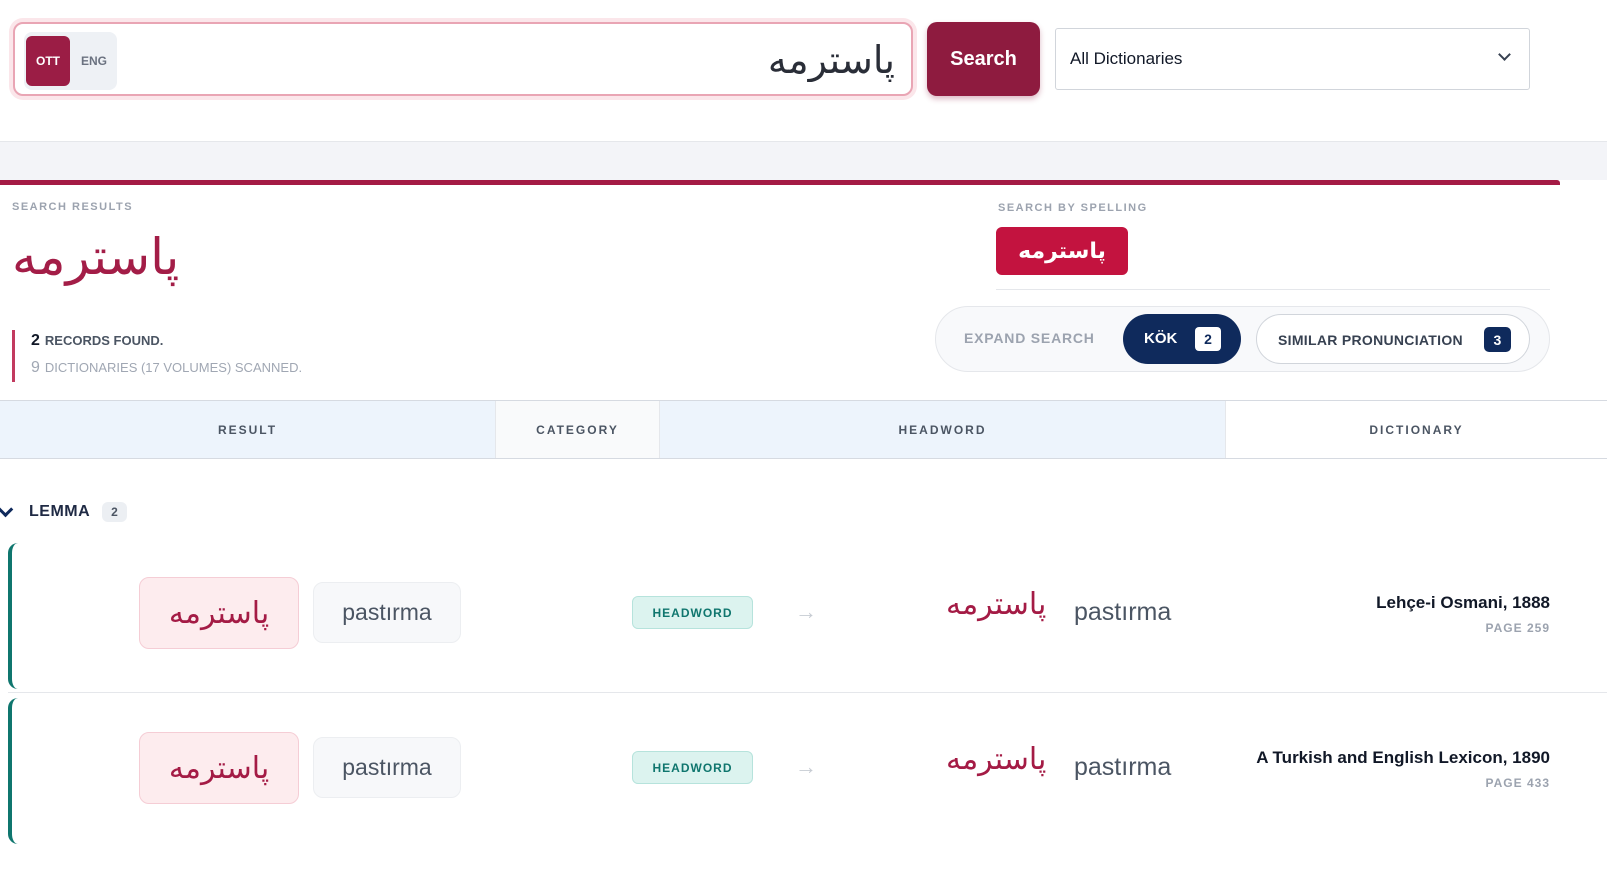 This screenshot has width=1607, height=881. What do you see at coordinates (48, 61) in the screenshot?
I see `lang-ott-button: OTT` at bounding box center [48, 61].